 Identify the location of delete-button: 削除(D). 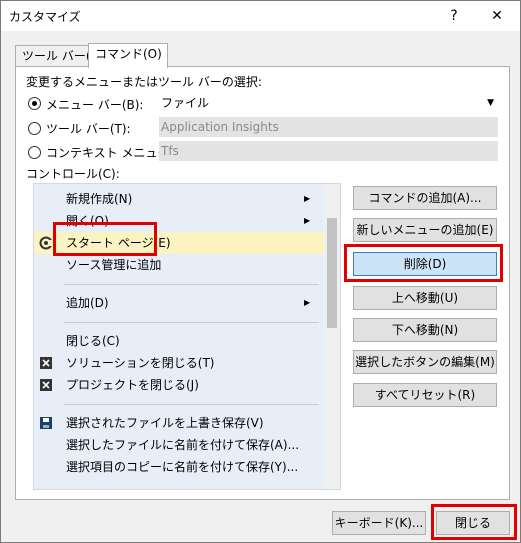
(425, 264).